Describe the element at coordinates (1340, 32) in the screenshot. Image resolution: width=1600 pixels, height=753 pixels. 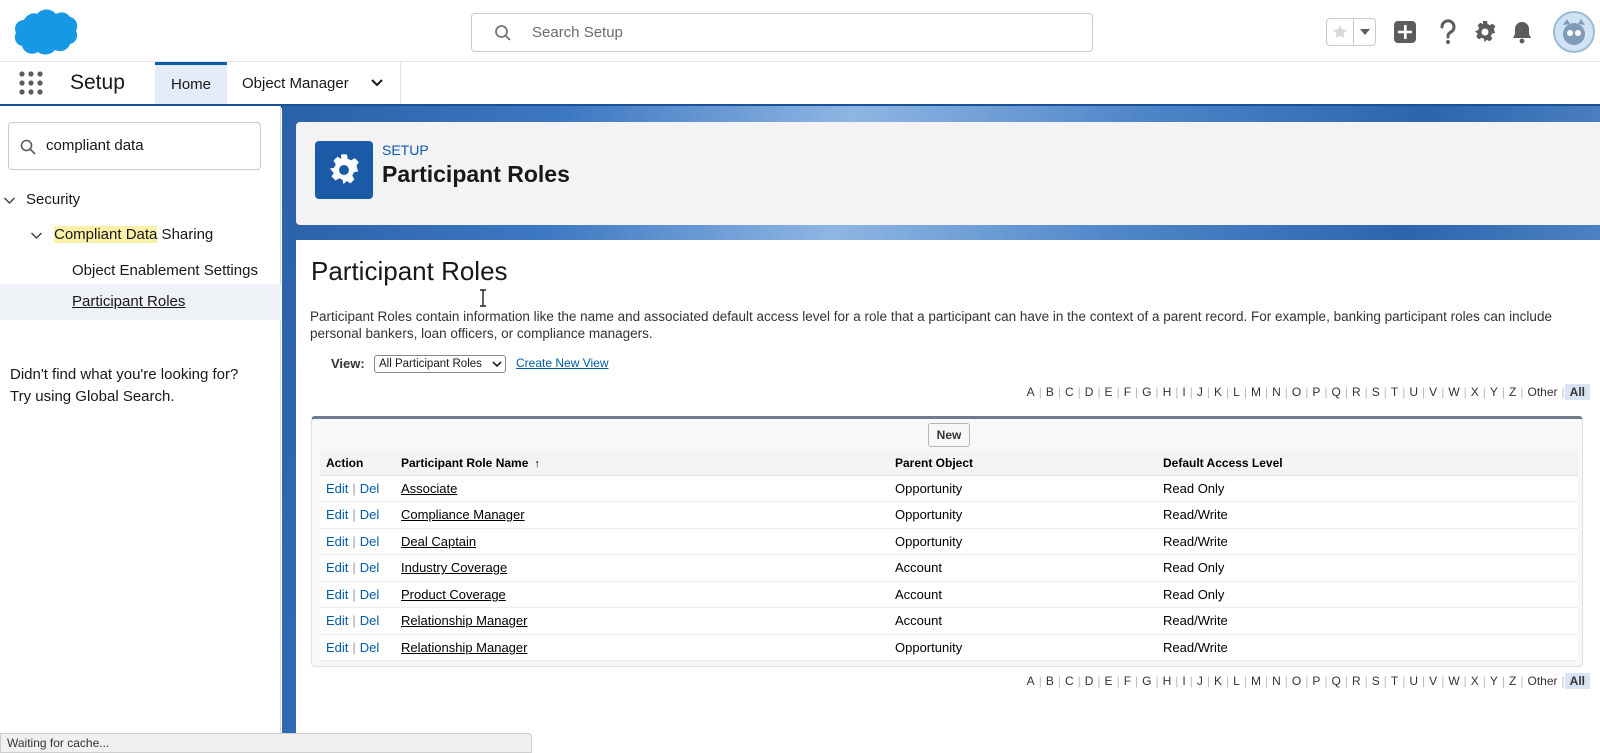
I see `favorite-star-icon` at that location.